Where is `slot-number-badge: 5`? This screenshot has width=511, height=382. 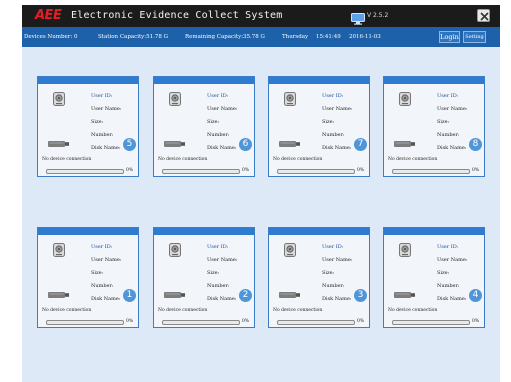 slot-number-badge: 5 is located at coordinates (129, 144).